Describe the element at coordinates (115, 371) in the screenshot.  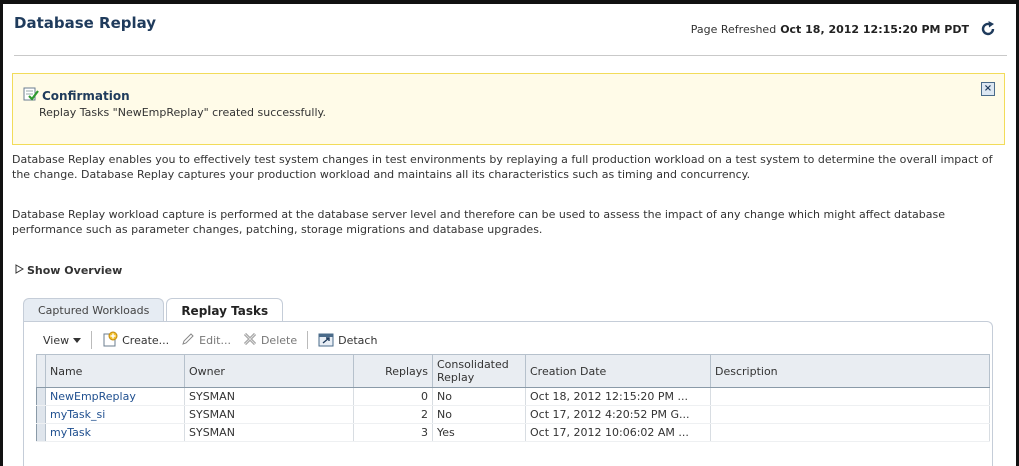
I see `column-header-name: Name` at that location.